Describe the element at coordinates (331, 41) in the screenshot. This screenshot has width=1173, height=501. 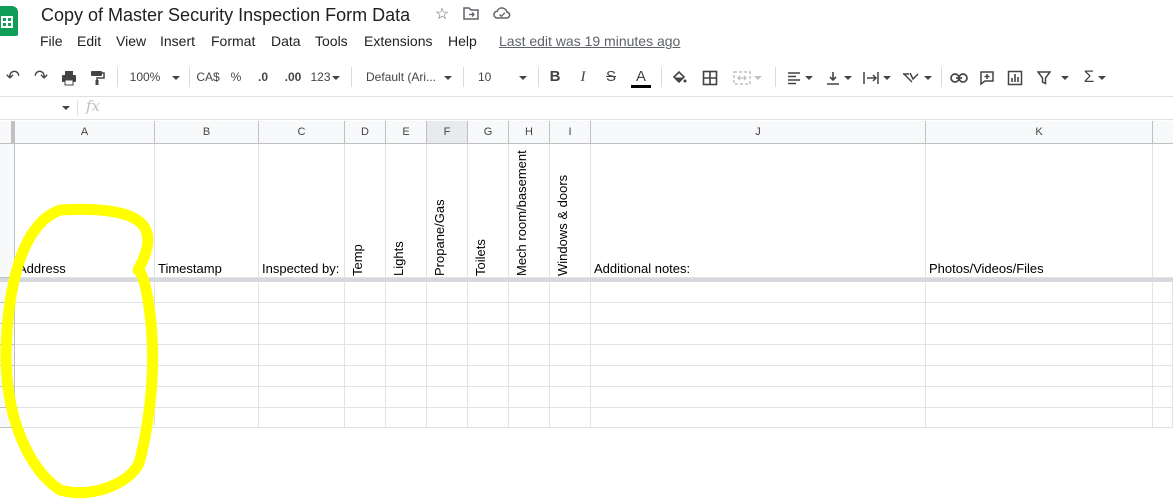
I see `menu-tools: Tools` at that location.